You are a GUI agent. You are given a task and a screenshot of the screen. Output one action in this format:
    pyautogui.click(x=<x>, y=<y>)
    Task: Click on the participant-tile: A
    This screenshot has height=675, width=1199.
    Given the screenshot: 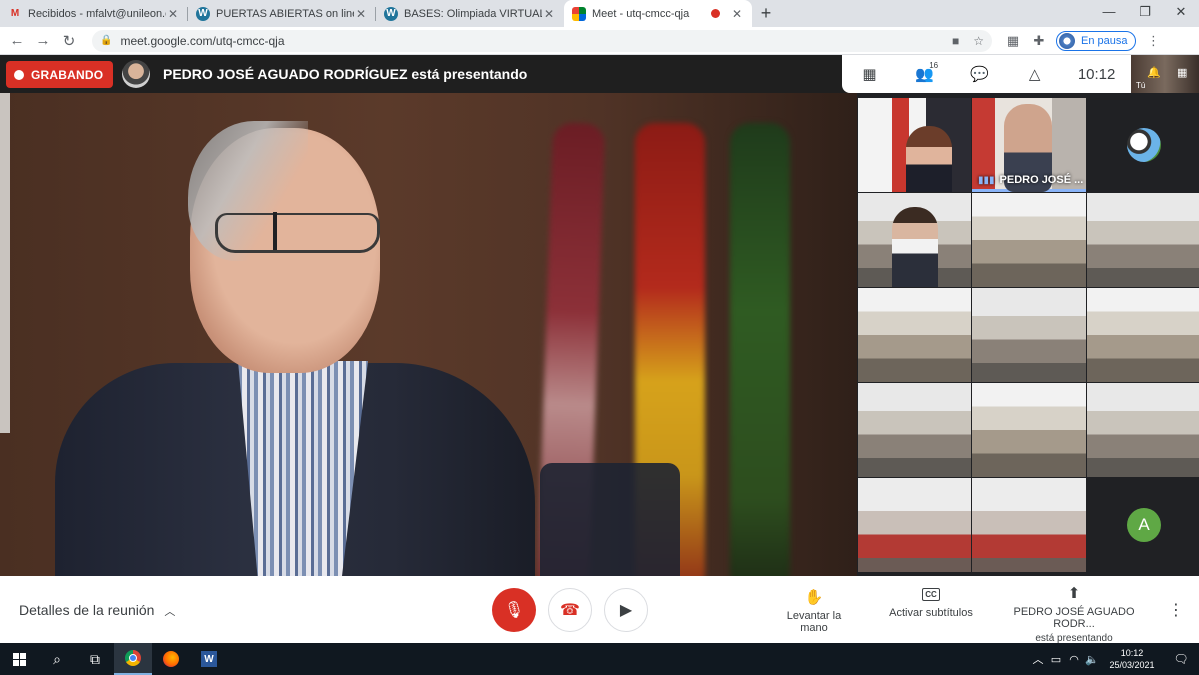 What is the action you would take?
    pyautogui.click(x=1143, y=525)
    